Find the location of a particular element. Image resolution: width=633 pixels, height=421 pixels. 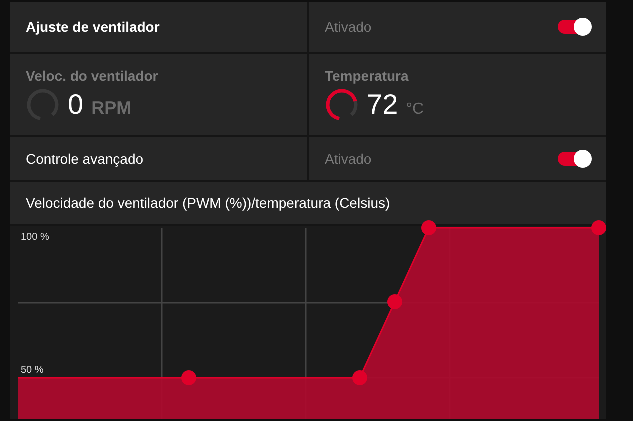

stat-unit: °C is located at coordinates (415, 109).